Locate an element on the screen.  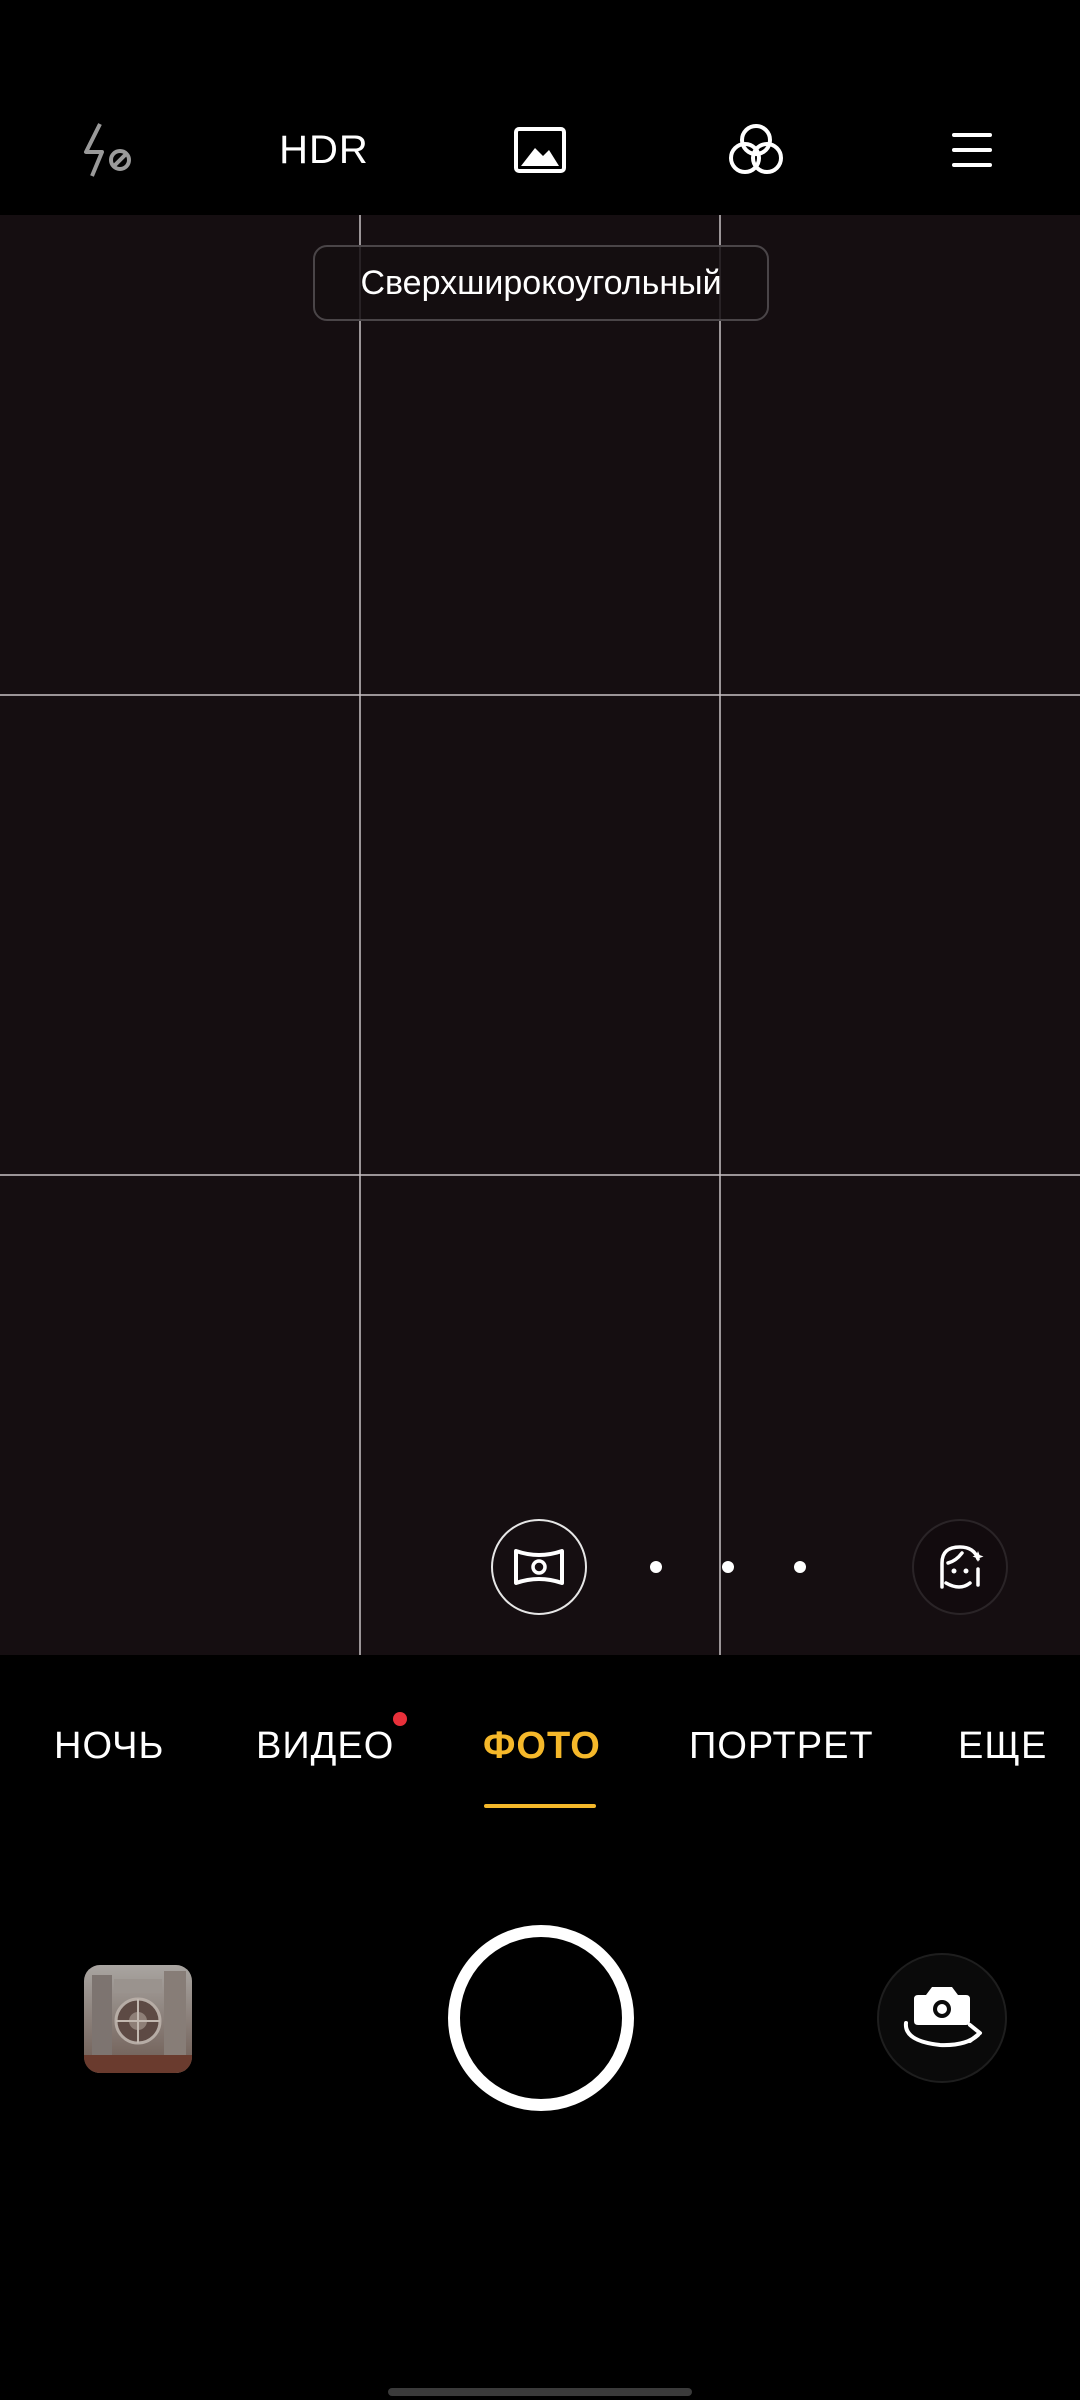
aspect-ratio-button is located at coordinates (540, 150).